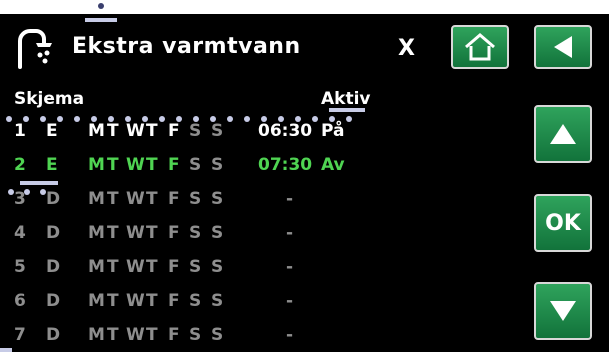 This screenshot has width=609, height=352. I want to click on schedule-row-1: 1 E M T W T F S S 06:30 På, so click(200, 134).